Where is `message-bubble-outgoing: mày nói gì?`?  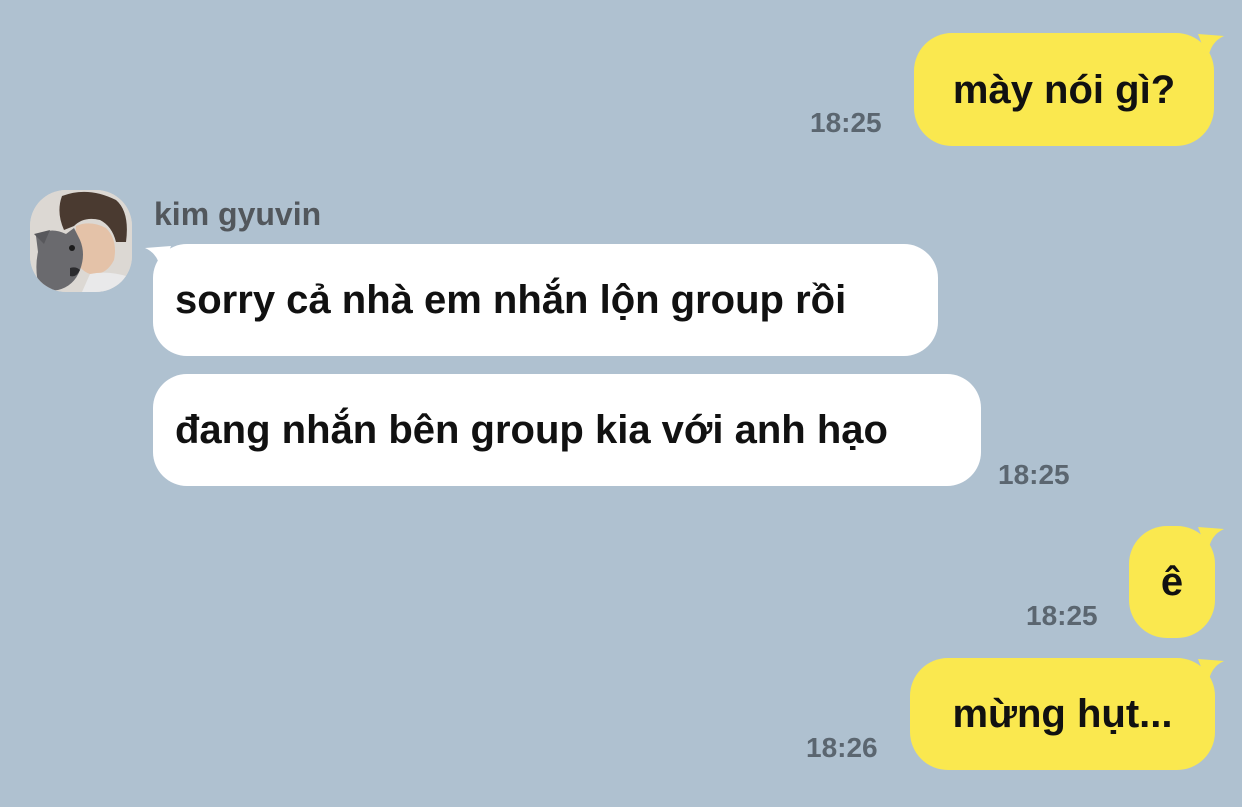 message-bubble-outgoing: mày nói gì? is located at coordinates (1064, 89).